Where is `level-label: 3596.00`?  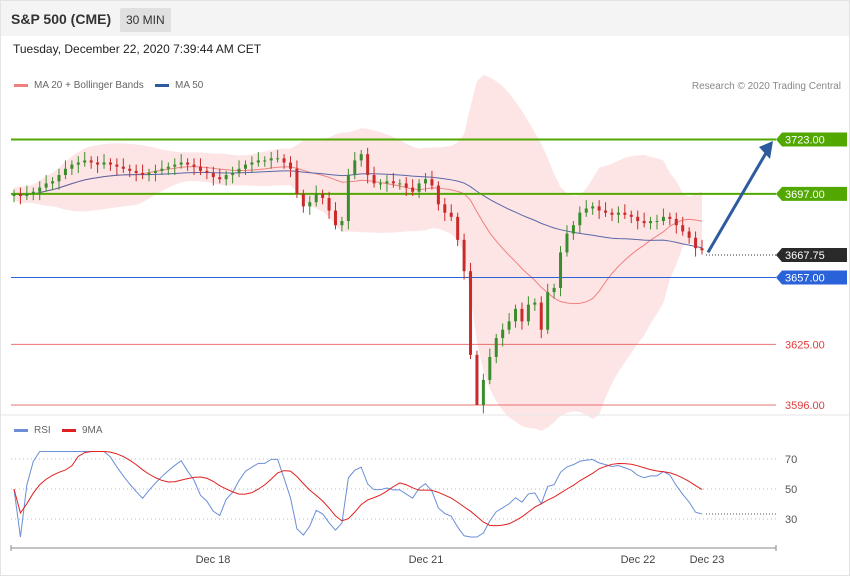 level-label: 3596.00 is located at coordinates (805, 406).